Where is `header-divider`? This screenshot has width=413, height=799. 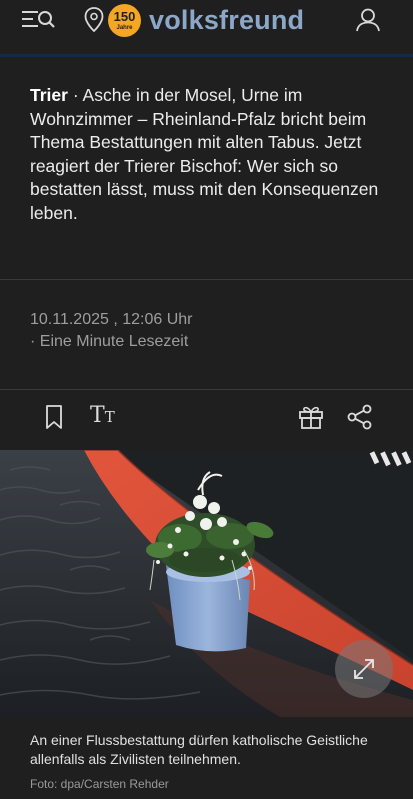
header-divider is located at coordinates (206, 55).